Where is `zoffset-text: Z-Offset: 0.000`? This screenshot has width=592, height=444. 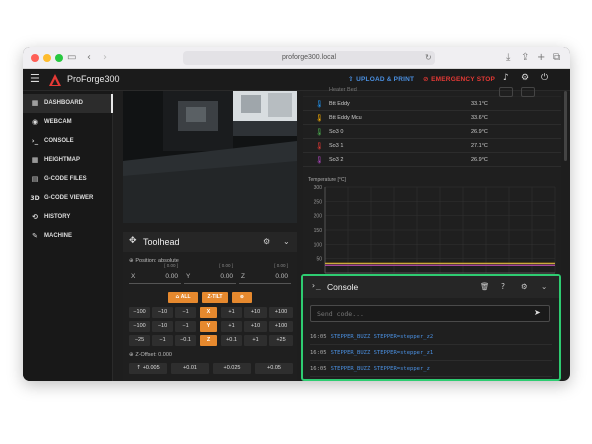
zoffset-text: Z-Offset: 0.000 is located at coordinates (153, 355).